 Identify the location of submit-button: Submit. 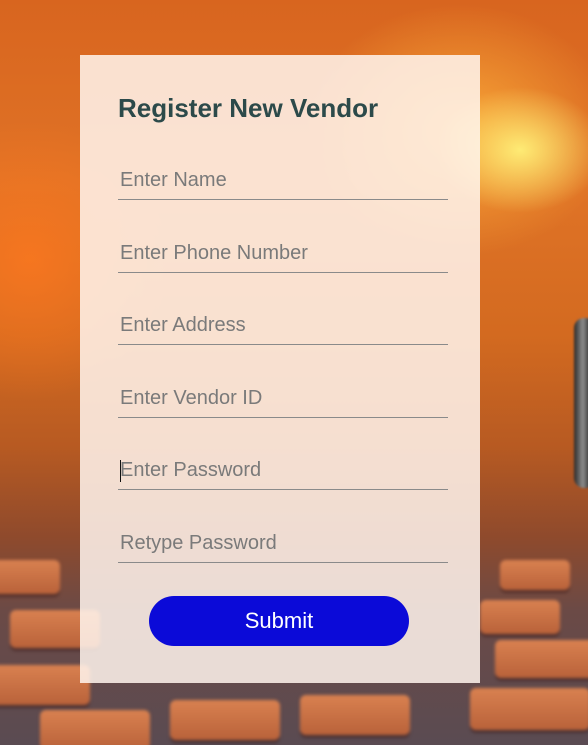
(279, 621).